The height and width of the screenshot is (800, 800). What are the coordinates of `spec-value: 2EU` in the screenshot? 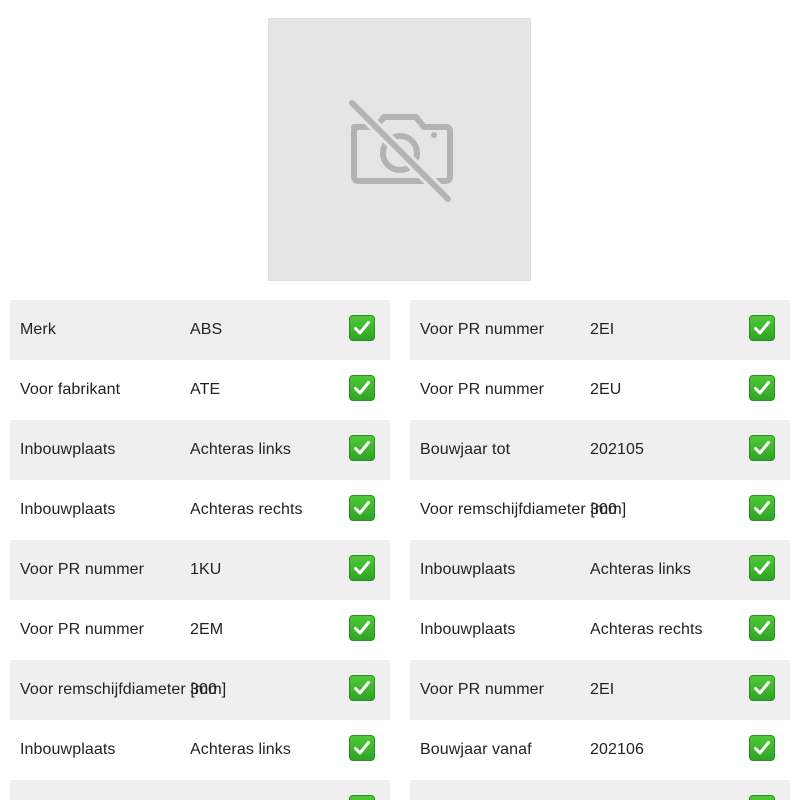 It's located at (606, 389).